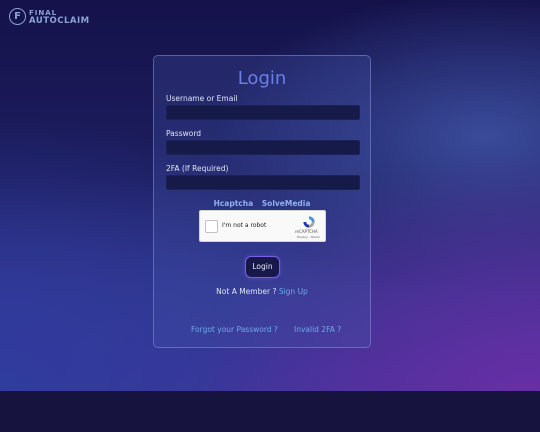  I want to click on recaptcha-checkbox, so click(211, 226).